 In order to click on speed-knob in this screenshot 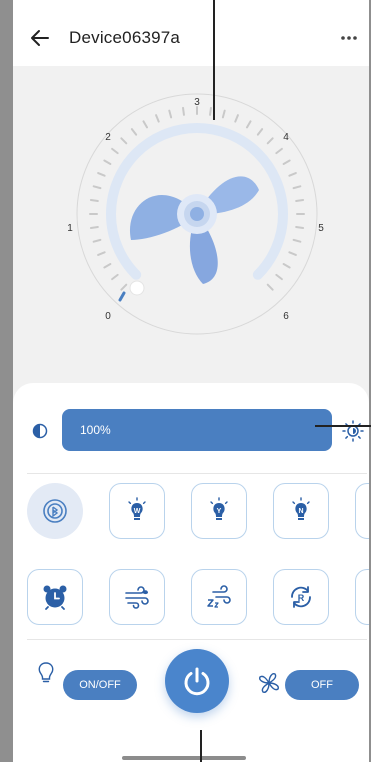, I will do `click(137, 288)`.